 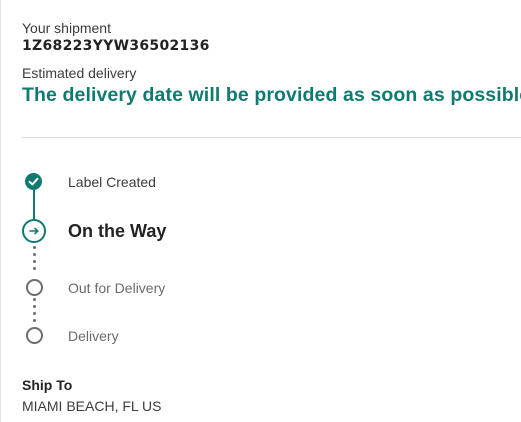 What do you see at coordinates (34, 231) in the screenshot?
I see `arrow-right-icon` at bounding box center [34, 231].